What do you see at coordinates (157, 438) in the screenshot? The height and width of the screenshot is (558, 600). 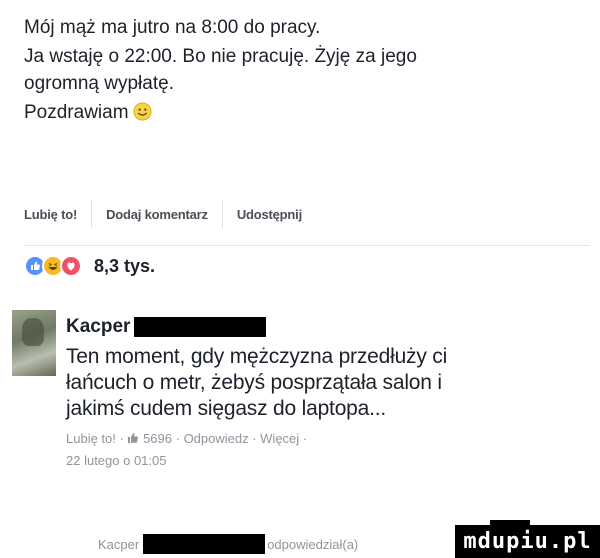 I see `comment-likes-count: 5696` at bounding box center [157, 438].